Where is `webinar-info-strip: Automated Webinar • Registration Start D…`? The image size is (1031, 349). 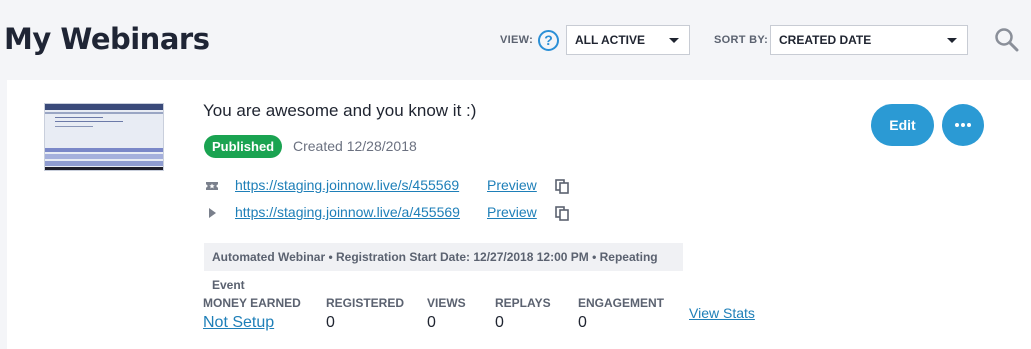 webinar-info-strip: Automated Webinar • Registration Start D… is located at coordinates (443, 267).